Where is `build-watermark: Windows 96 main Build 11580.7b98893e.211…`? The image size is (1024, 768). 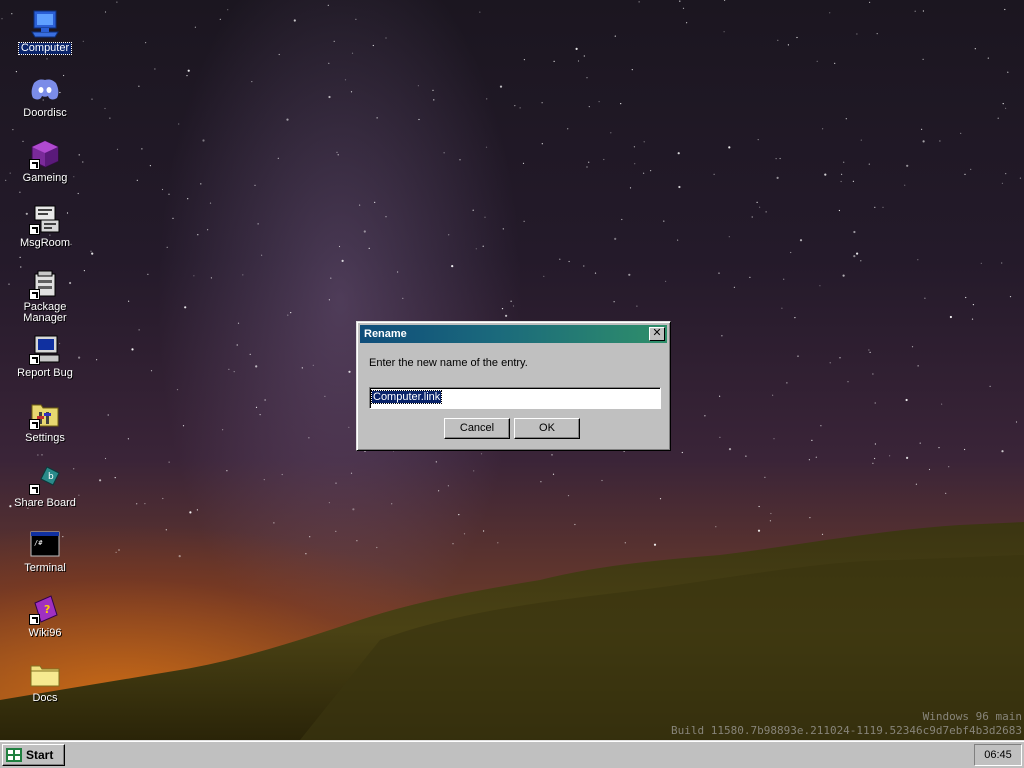 build-watermark: Windows 96 main Build 11580.7b98893e.211… is located at coordinates (846, 724).